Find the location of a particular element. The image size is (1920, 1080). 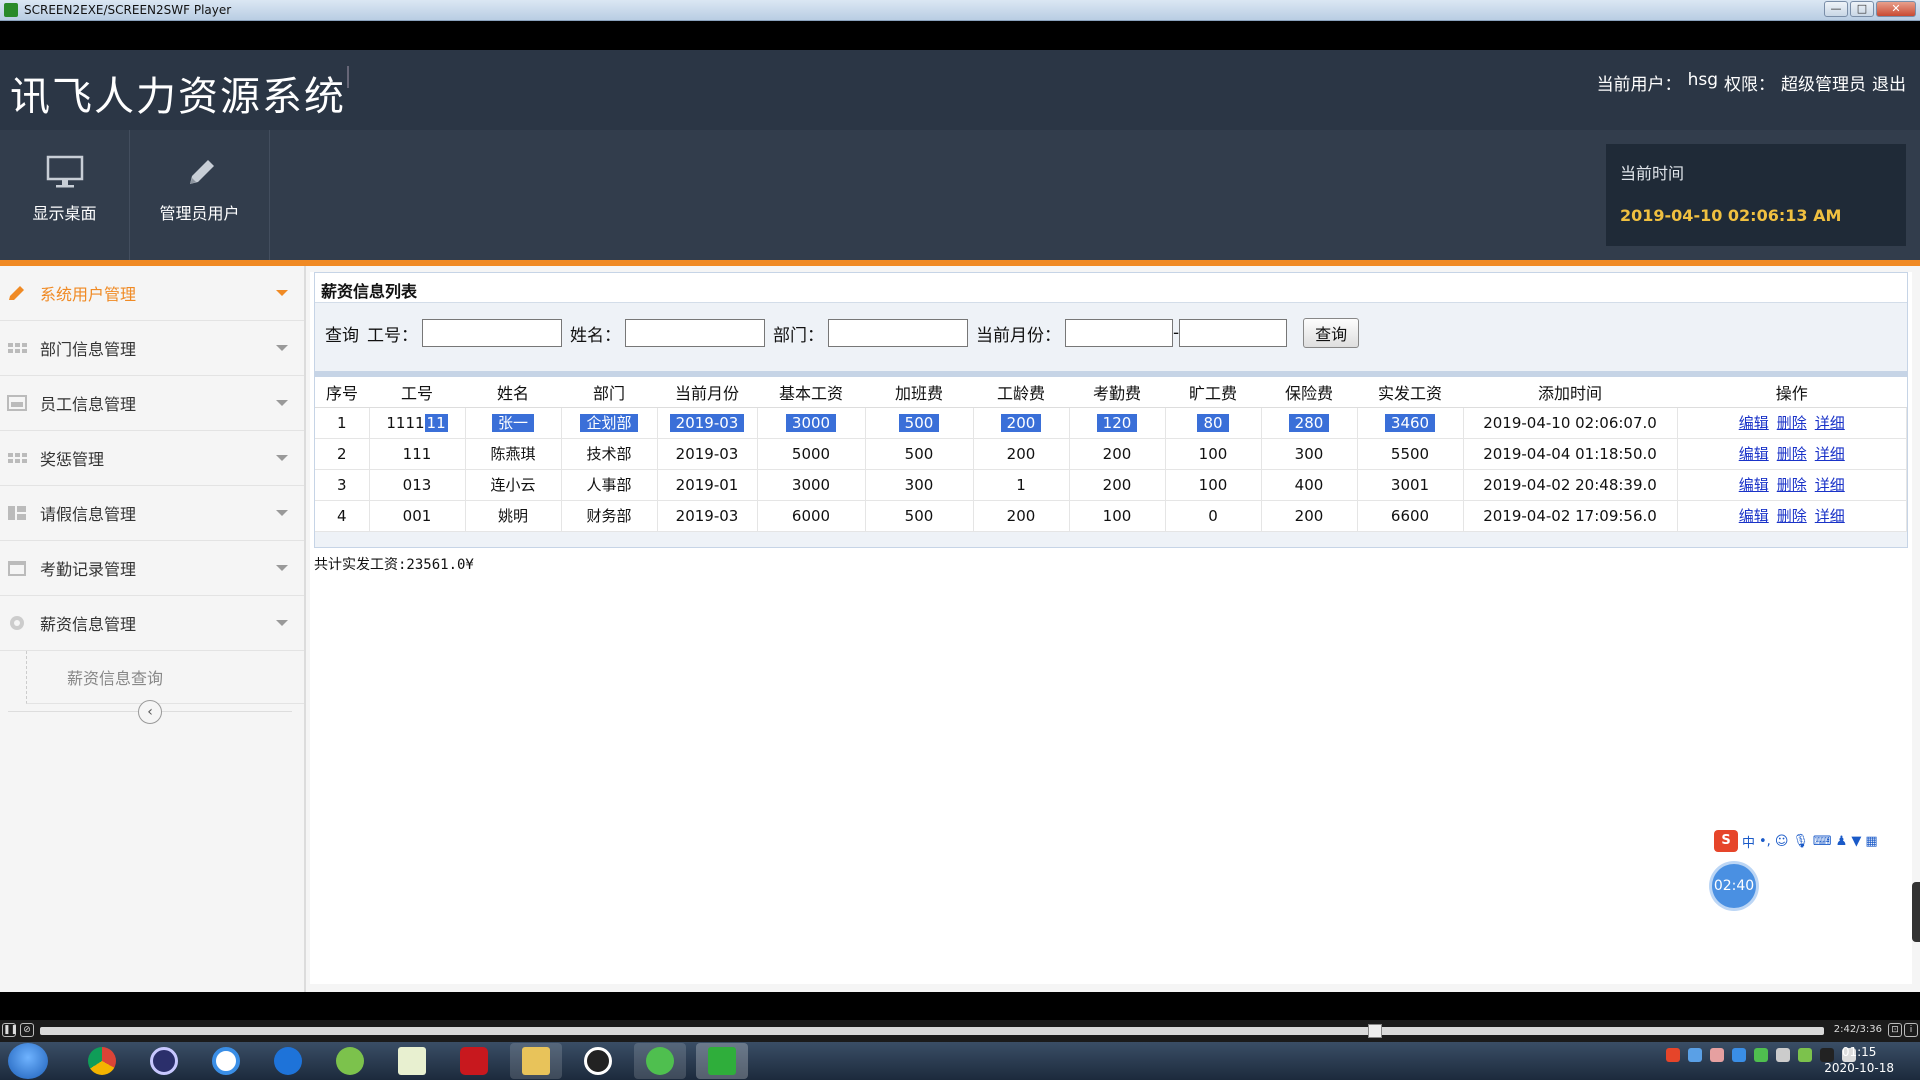

apps-icon: ▦ is located at coordinates (1871, 841).